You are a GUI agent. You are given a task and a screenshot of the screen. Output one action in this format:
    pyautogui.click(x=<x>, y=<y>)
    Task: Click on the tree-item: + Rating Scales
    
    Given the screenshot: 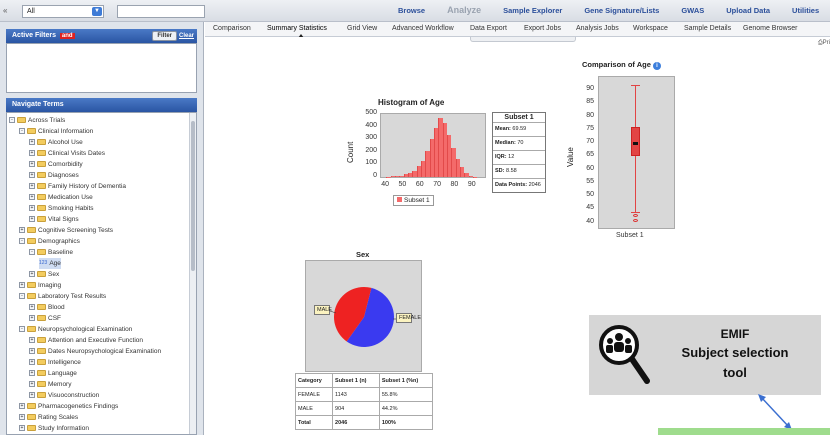 What is the action you would take?
    pyautogui.click(x=48, y=417)
    